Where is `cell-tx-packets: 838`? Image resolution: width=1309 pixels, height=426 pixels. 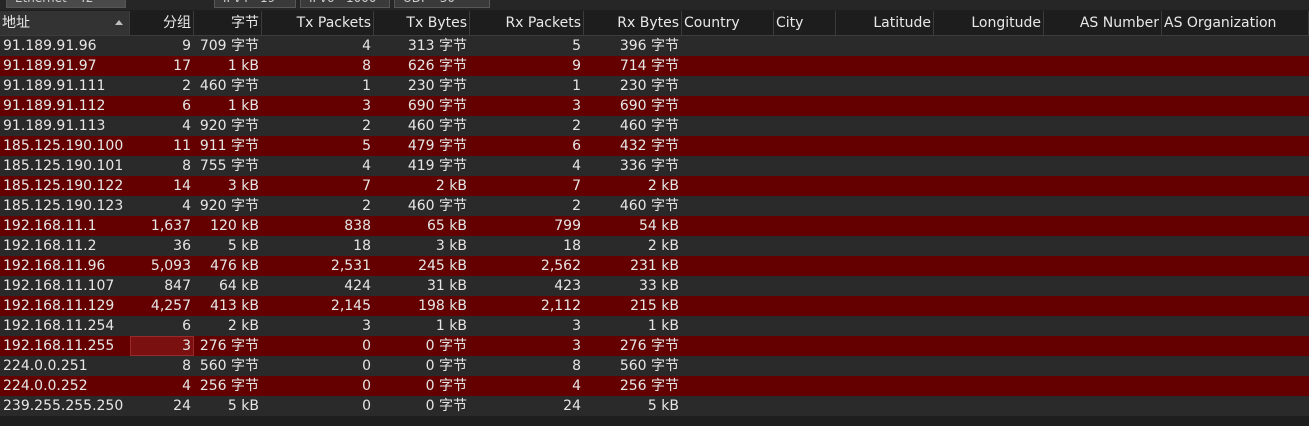
cell-tx-packets: 838 is located at coordinates (357, 226).